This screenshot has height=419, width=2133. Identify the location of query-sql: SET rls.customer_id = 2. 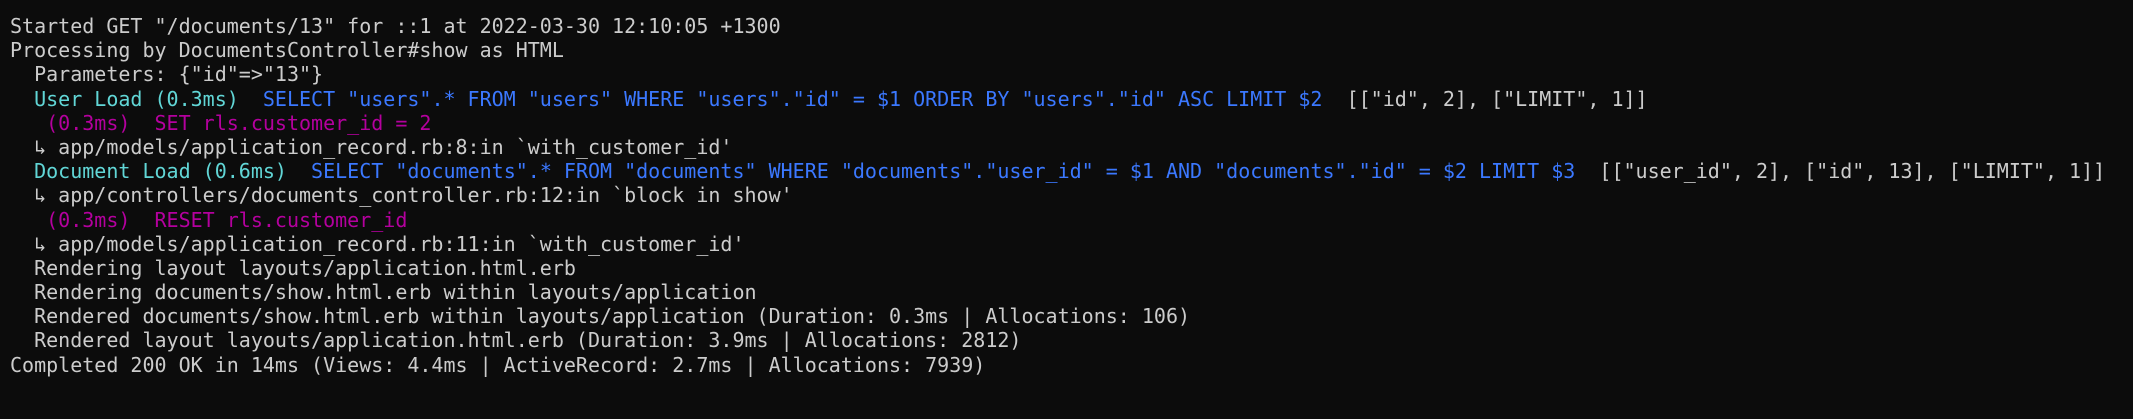
(281, 122).